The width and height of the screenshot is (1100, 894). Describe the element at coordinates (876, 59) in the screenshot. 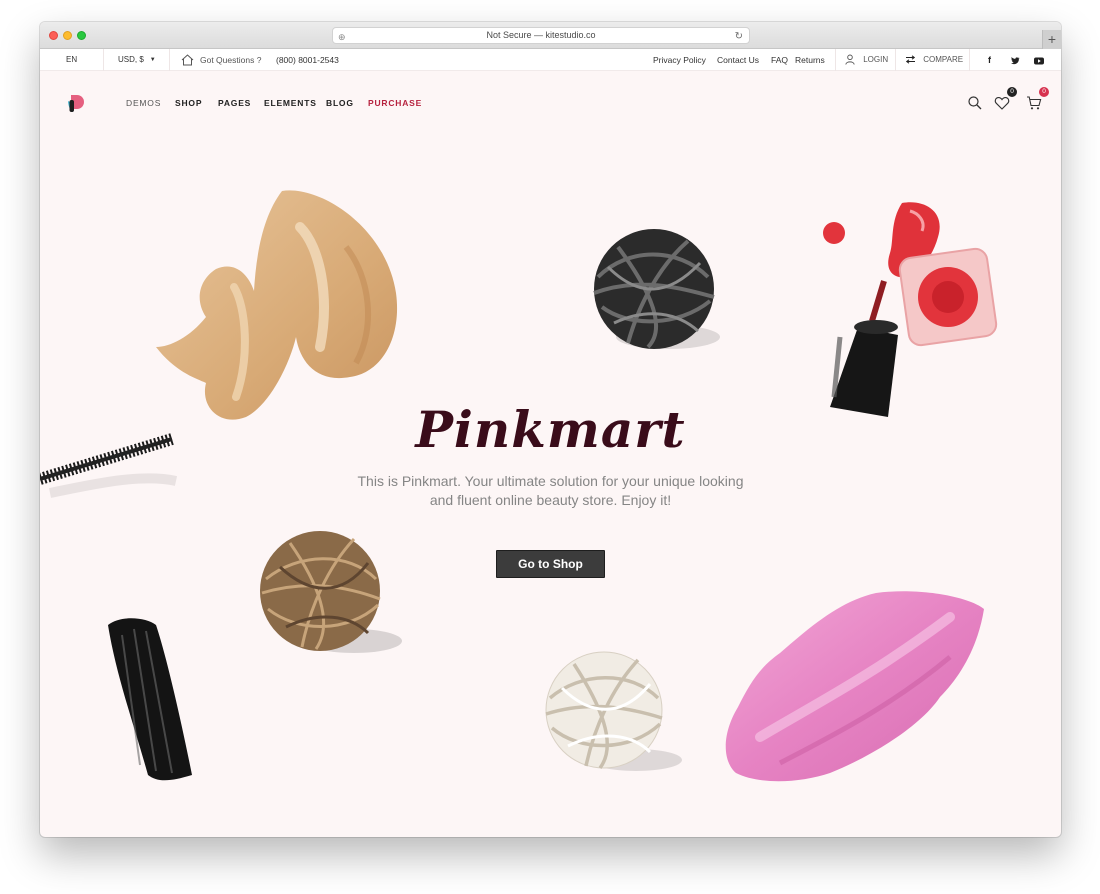

I see `login-label: LOGIN` at that location.